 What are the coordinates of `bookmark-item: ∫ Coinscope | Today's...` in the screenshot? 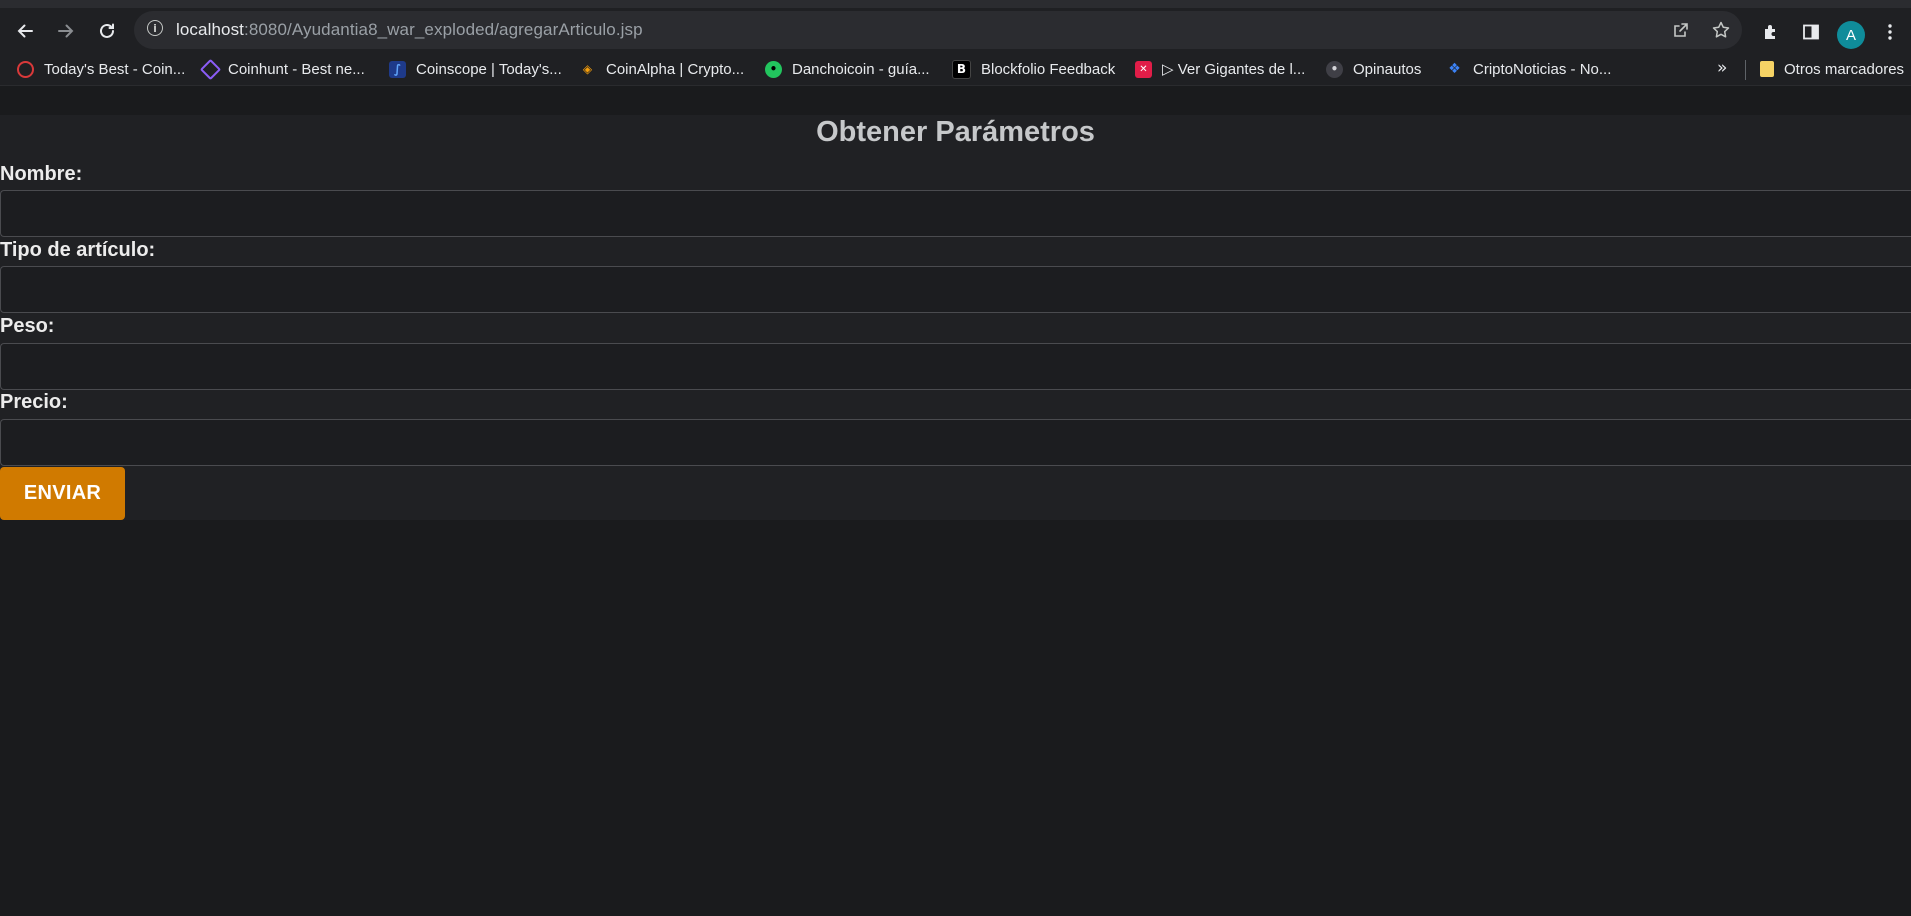 It's located at (475, 69).